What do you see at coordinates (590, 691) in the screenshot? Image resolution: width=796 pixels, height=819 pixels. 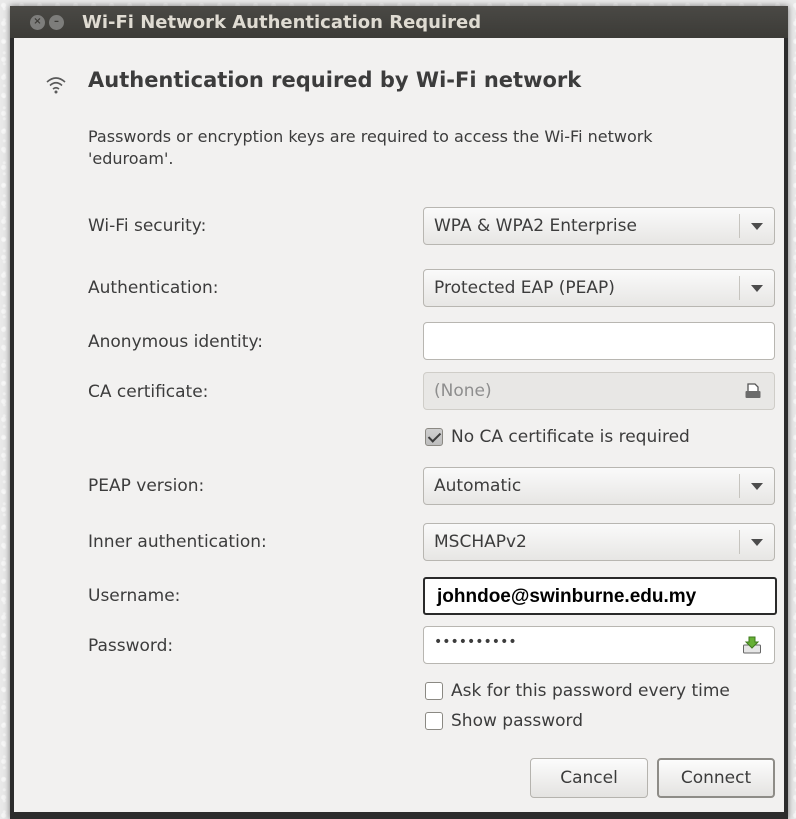 I see `ask-password-label: Ask for this password every time` at bounding box center [590, 691].